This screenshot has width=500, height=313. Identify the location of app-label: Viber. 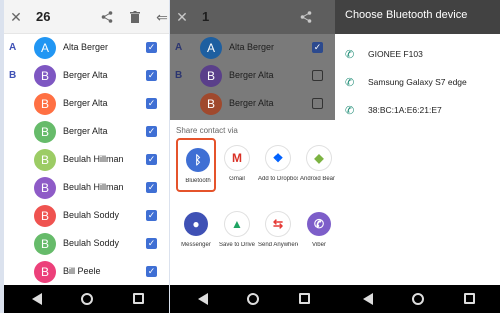
(319, 245).